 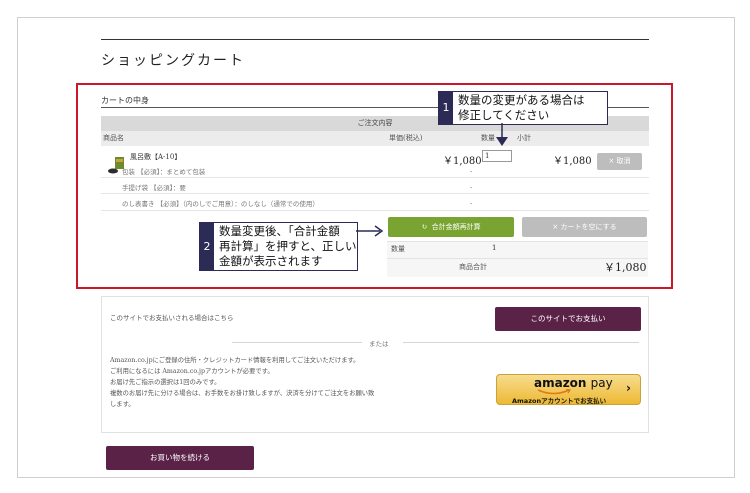 I want to click on or-text: または, so click(x=379, y=344).